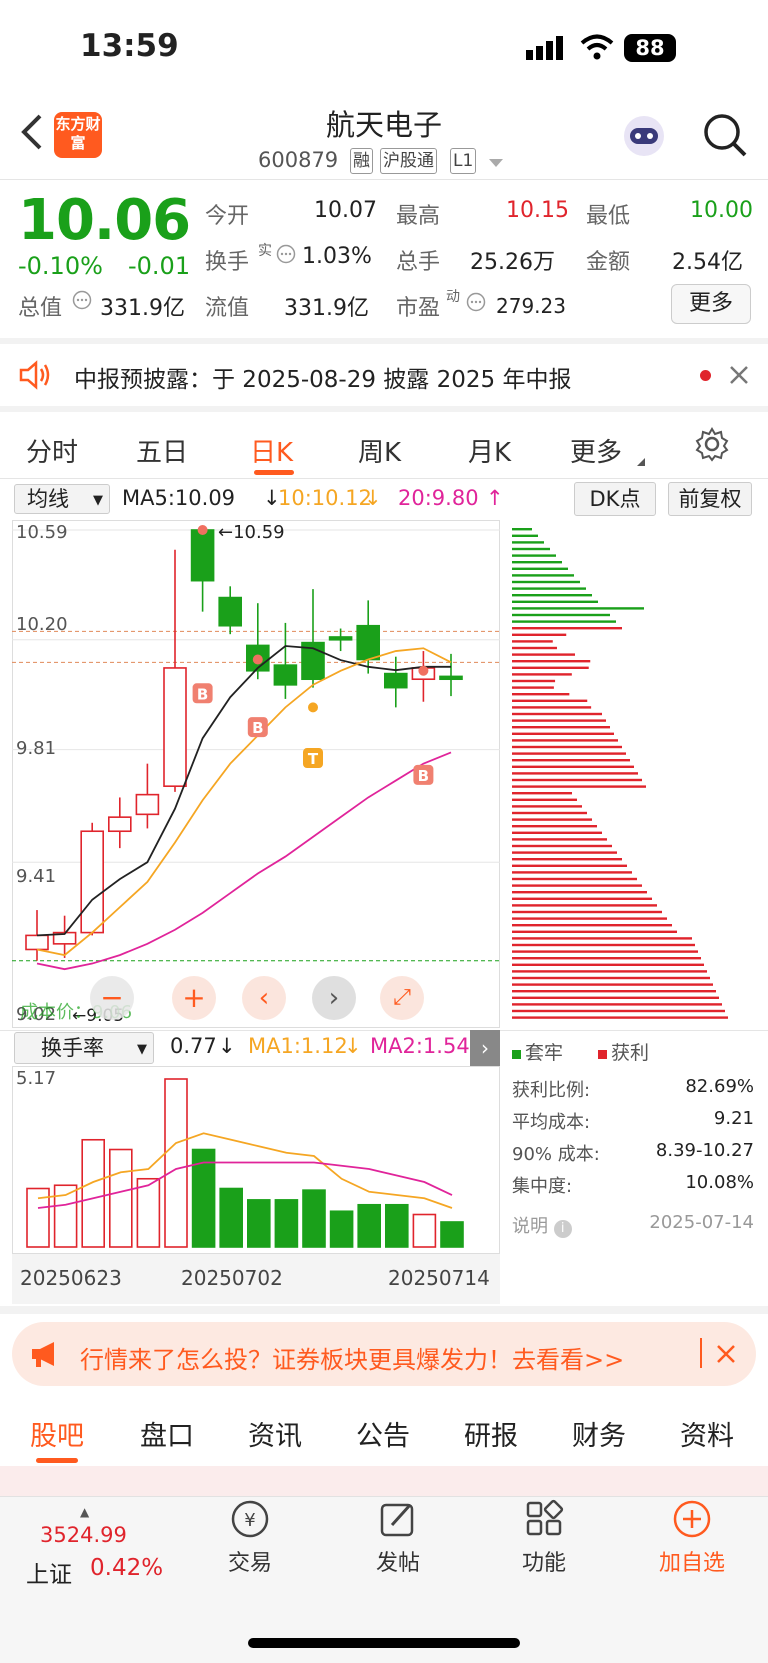 Image resolution: width=768 pixels, height=1663 pixels. What do you see at coordinates (423, 774) in the screenshot?
I see `signal-badge: B` at bounding box center [423, 774].